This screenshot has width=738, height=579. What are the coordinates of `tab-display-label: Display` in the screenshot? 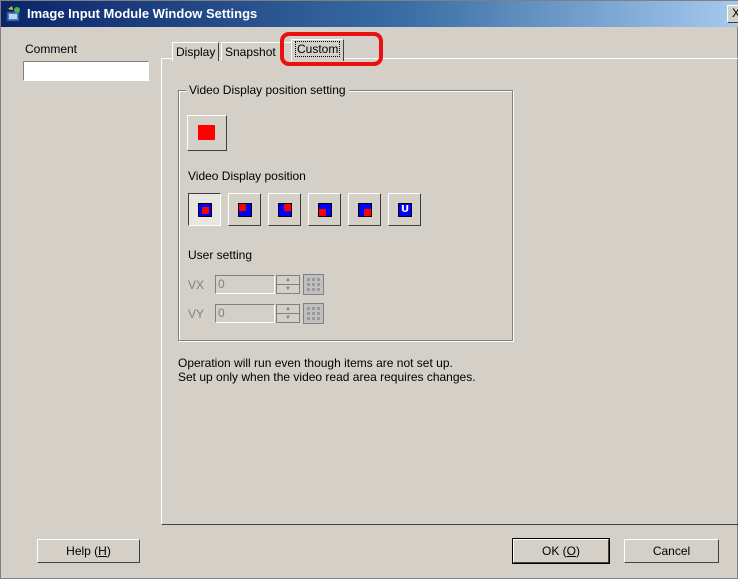 It's located at (196, 52).